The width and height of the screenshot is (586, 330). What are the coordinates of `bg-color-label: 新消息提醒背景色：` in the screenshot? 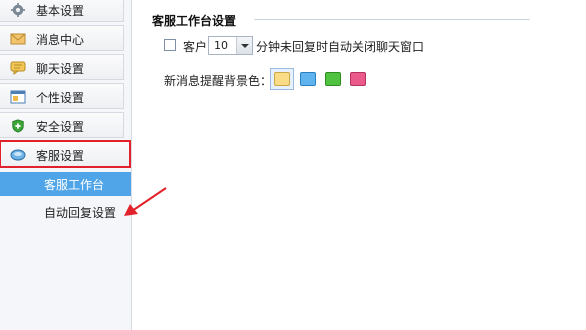 It's located at (218, 81).